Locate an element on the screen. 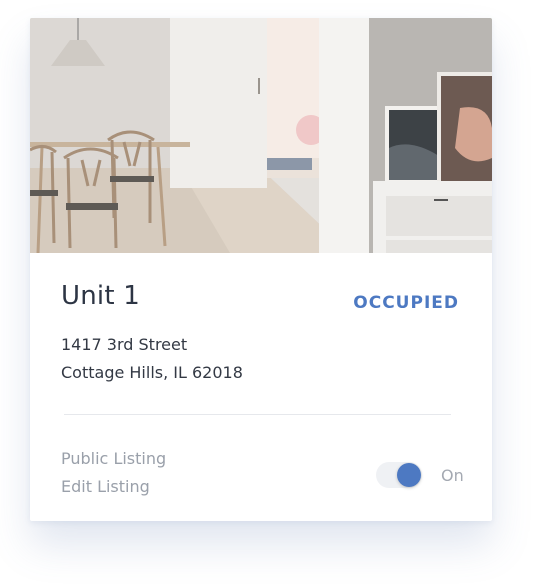  public-listing-toggle is located at coordinates (399, 475).